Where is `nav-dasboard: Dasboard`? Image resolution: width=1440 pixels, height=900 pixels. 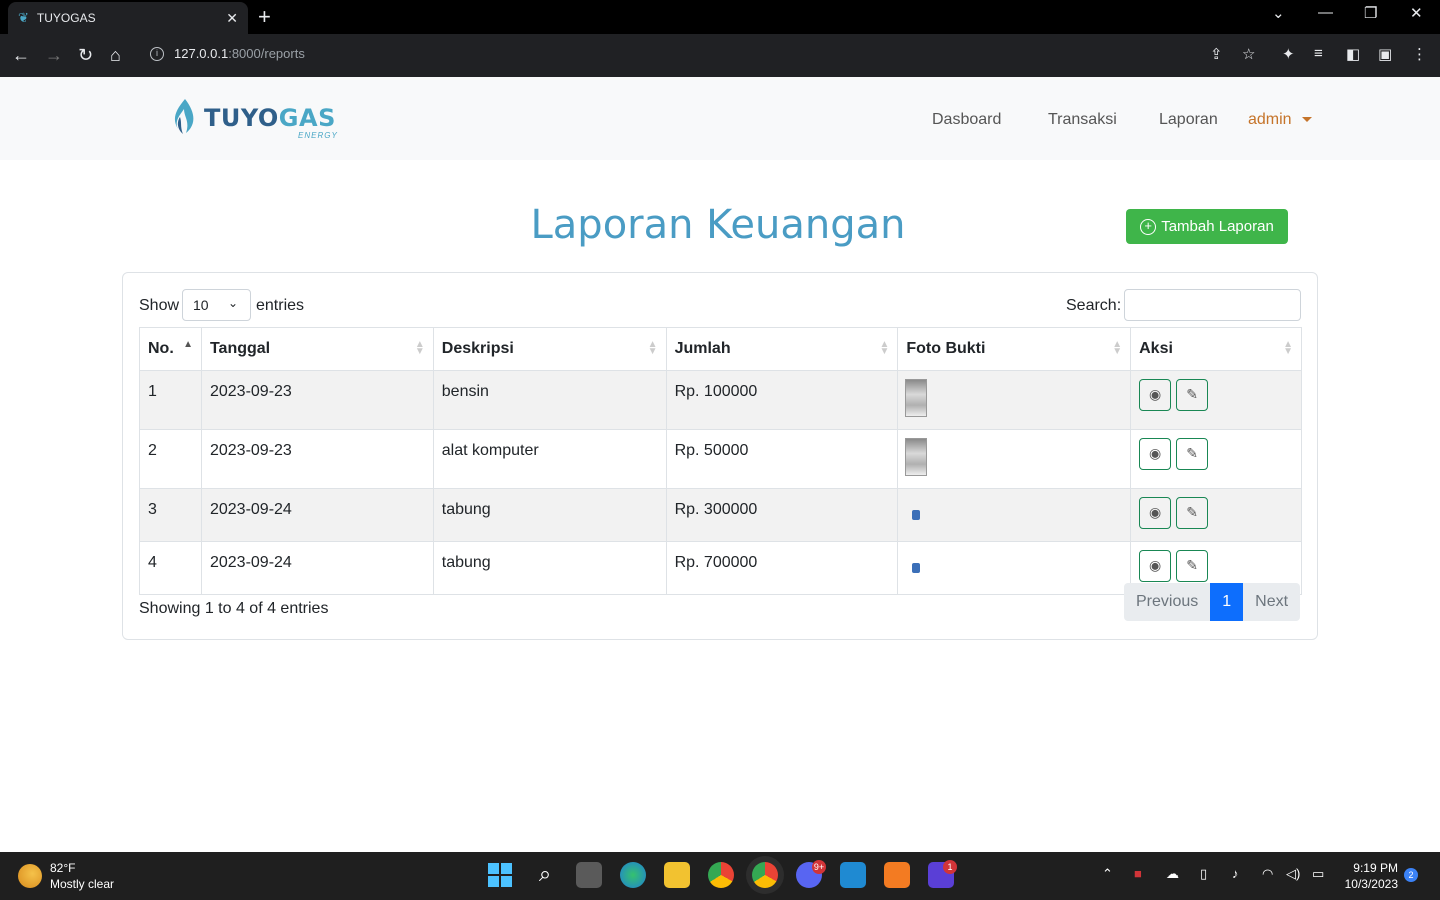
nav-dasboard: Dasboard is located at coordinates (966, 120).